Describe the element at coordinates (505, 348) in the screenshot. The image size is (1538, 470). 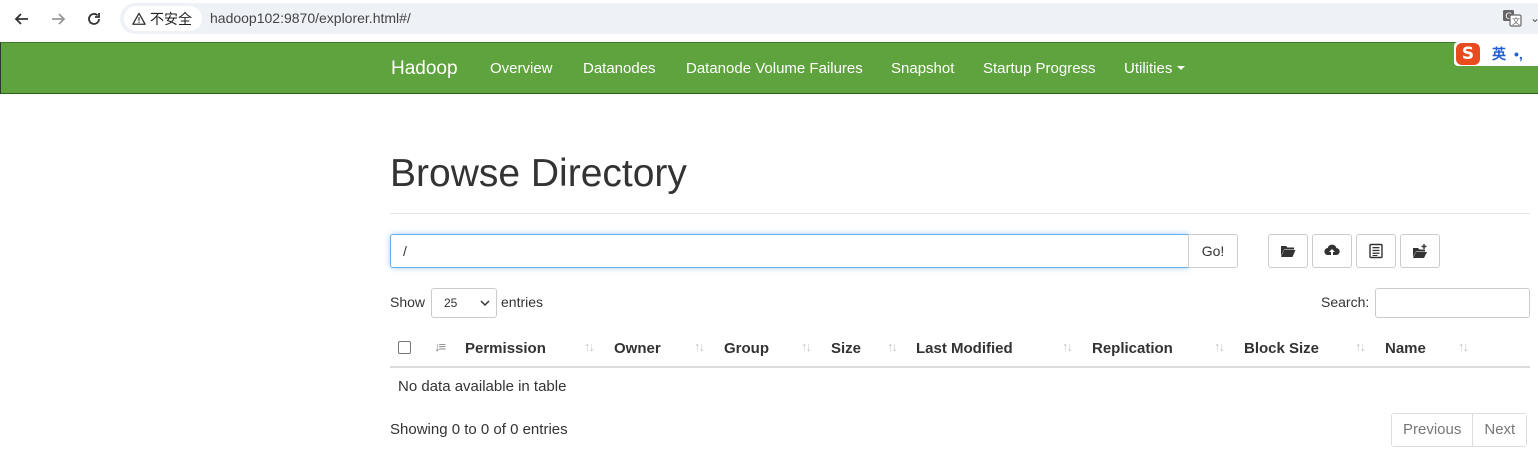
I see `column-header-permission: Permission` at that location.